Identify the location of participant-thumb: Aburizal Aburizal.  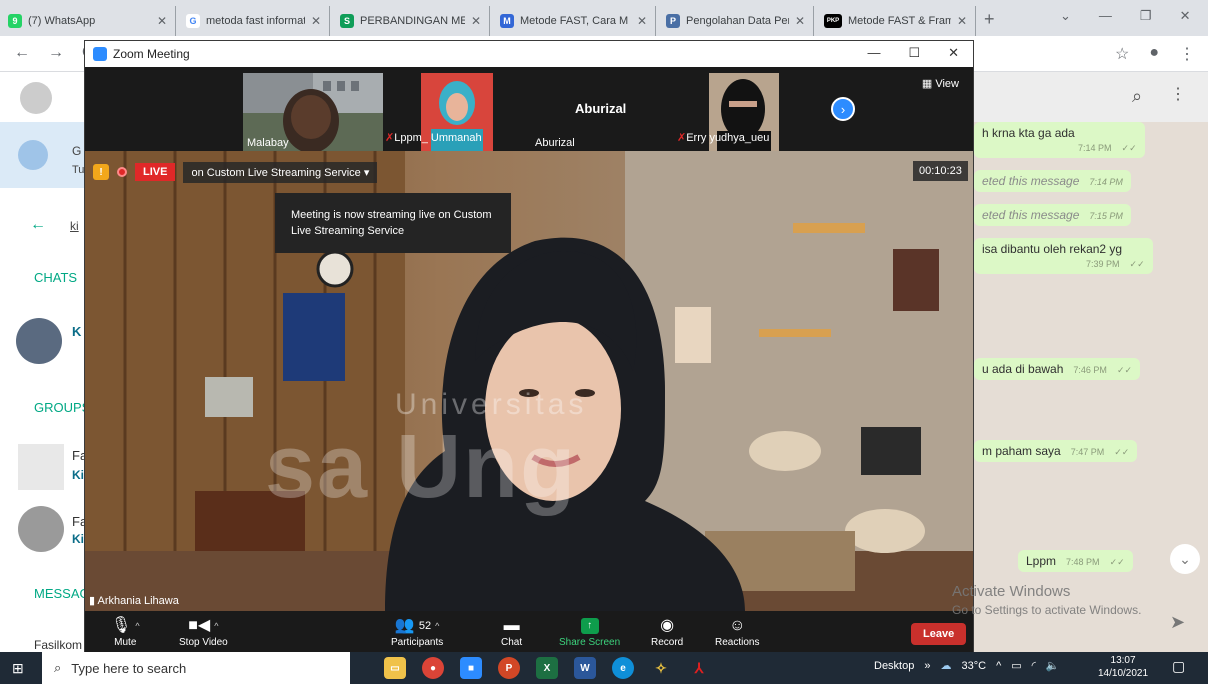
(601, 112).